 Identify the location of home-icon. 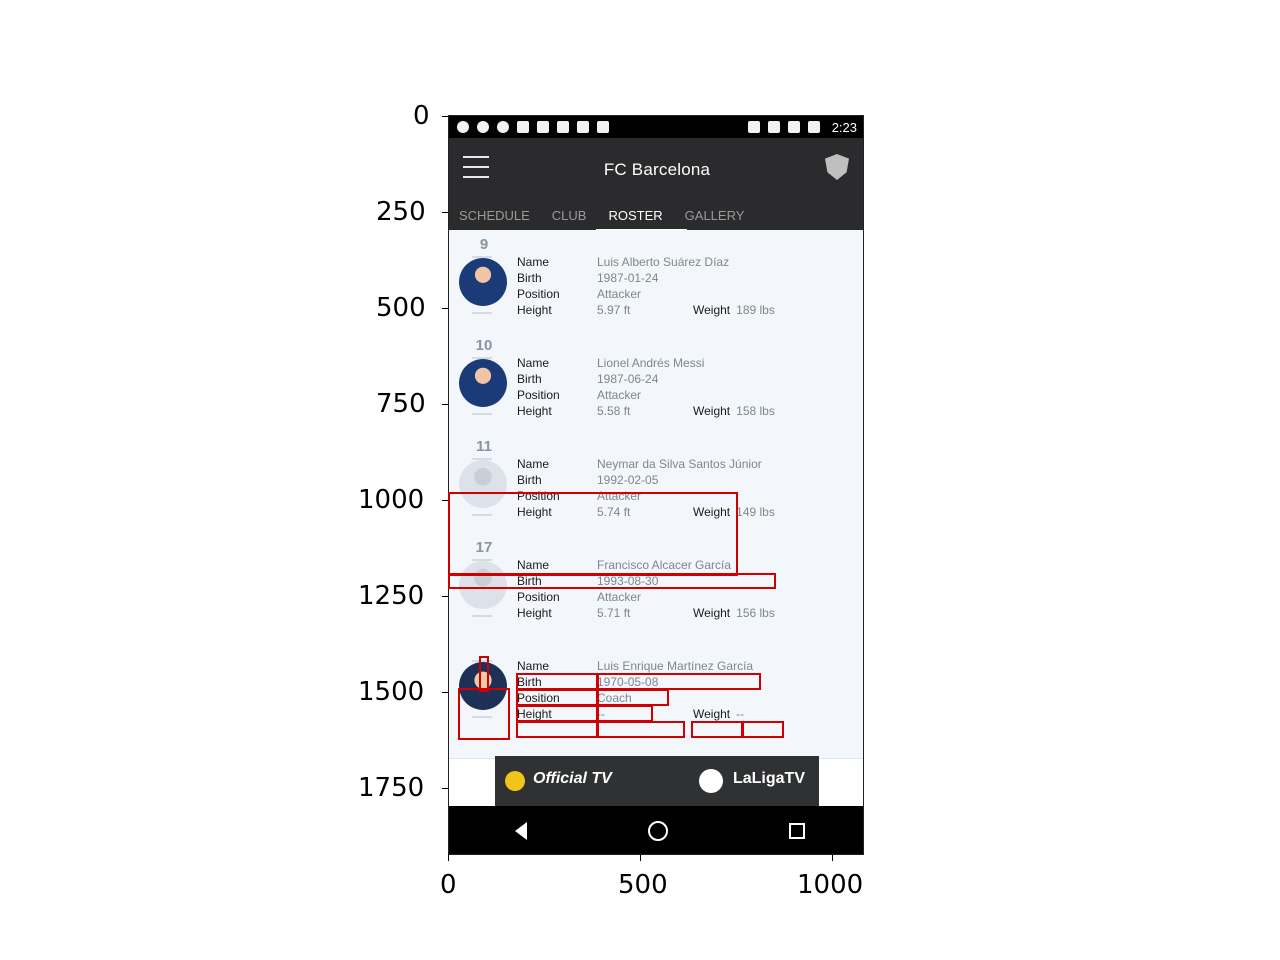
(657, 831).